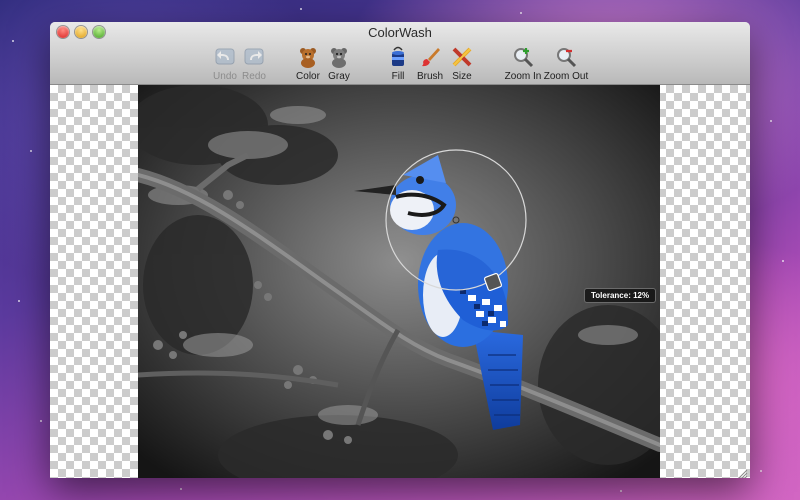 The image size is (800, 500). Describe the element at coordinates (339, 57) in the screenshot. I see `gray-bear-icon` at that location.